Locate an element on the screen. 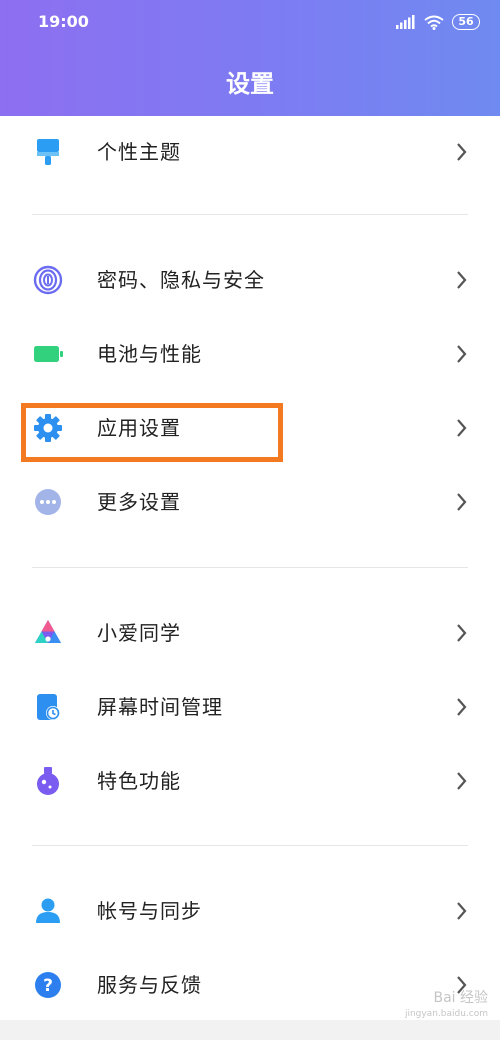 The width and height of the screenshot is (500, 1040). status-bar: 19:00 56 is located at coordinates (250, 22).